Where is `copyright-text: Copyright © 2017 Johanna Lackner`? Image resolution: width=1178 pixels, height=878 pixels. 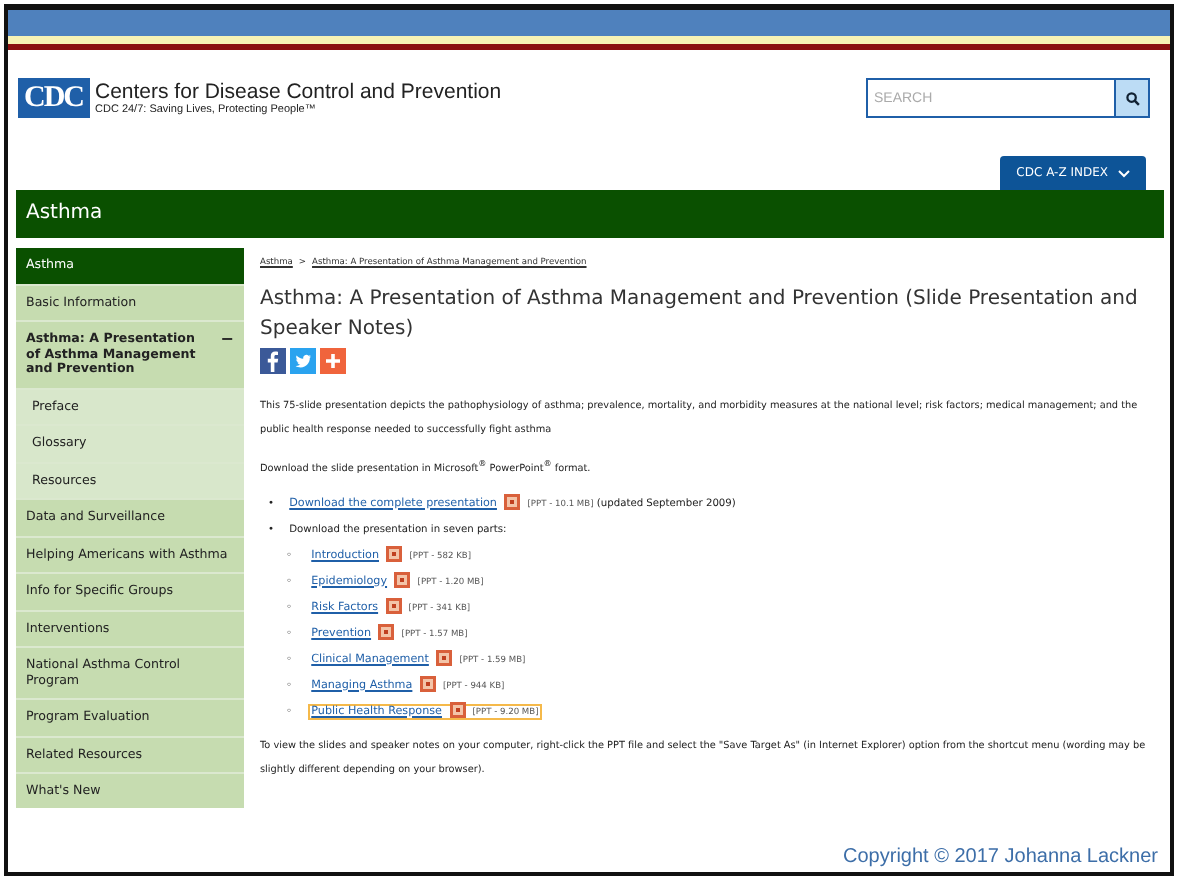 copyright-text: Copyright © 2017 Johanna Lackner is located at coordinates (1000, 857).